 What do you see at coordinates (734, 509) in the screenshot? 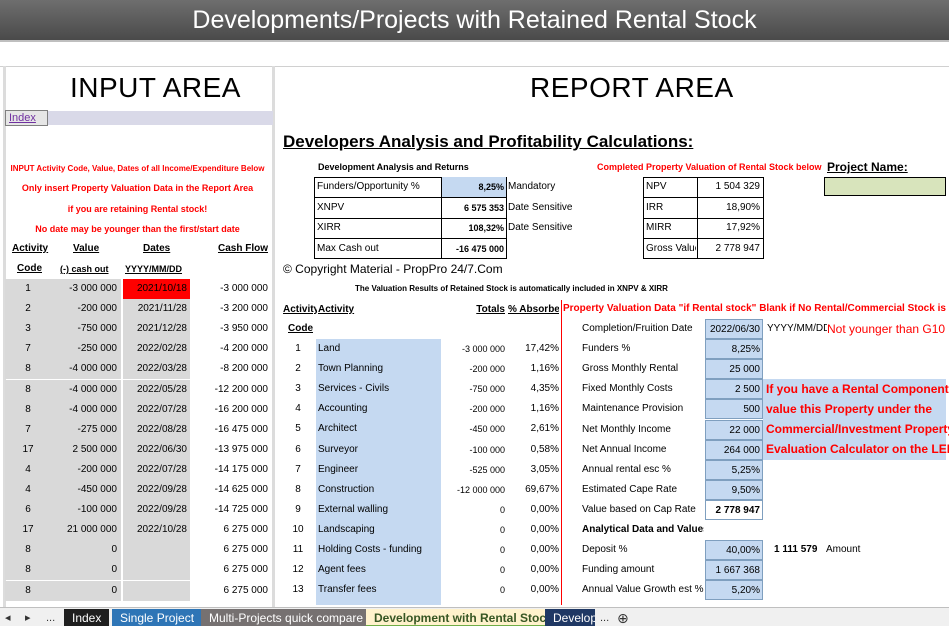
I see `prop-val-input: 2 778 947` at bounding box center [734, 509].